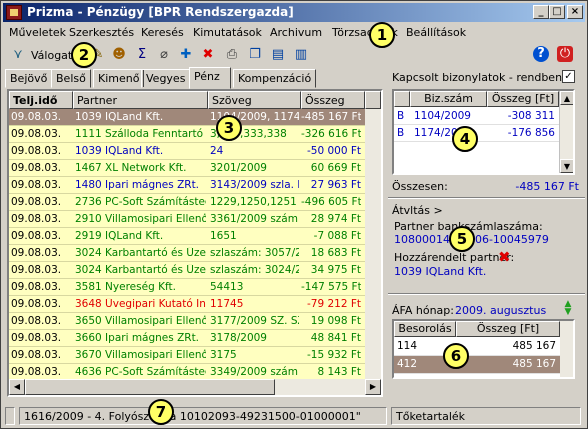 The height and width of the screenshot is (429, 588). Describe the element at coordinates (125, 287) in the screenshot. I see `grid-cell-partner: 3581 Nyereség Kft.` at that location.